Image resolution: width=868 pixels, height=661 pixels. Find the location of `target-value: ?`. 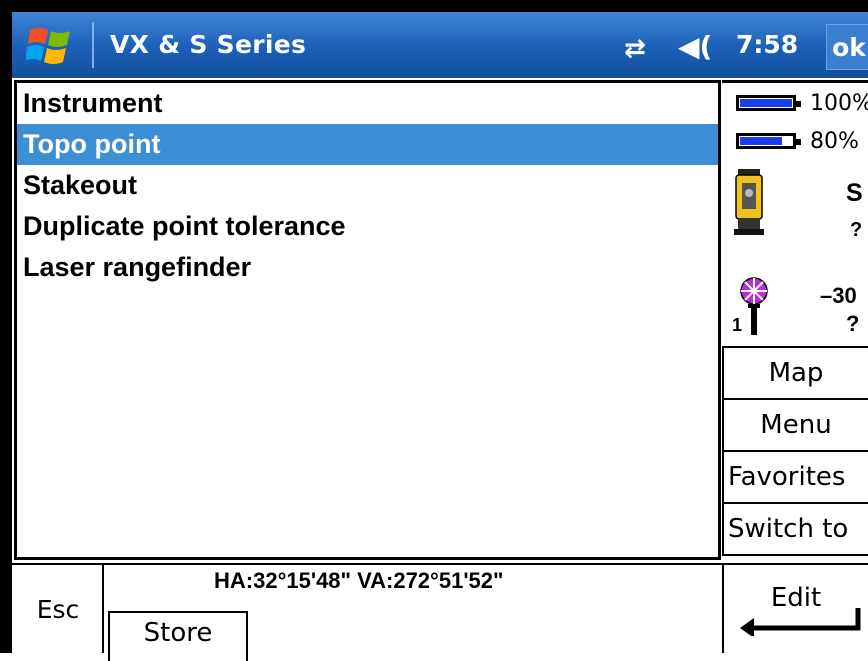

target-value: ? is located at coordinates (853, 323).